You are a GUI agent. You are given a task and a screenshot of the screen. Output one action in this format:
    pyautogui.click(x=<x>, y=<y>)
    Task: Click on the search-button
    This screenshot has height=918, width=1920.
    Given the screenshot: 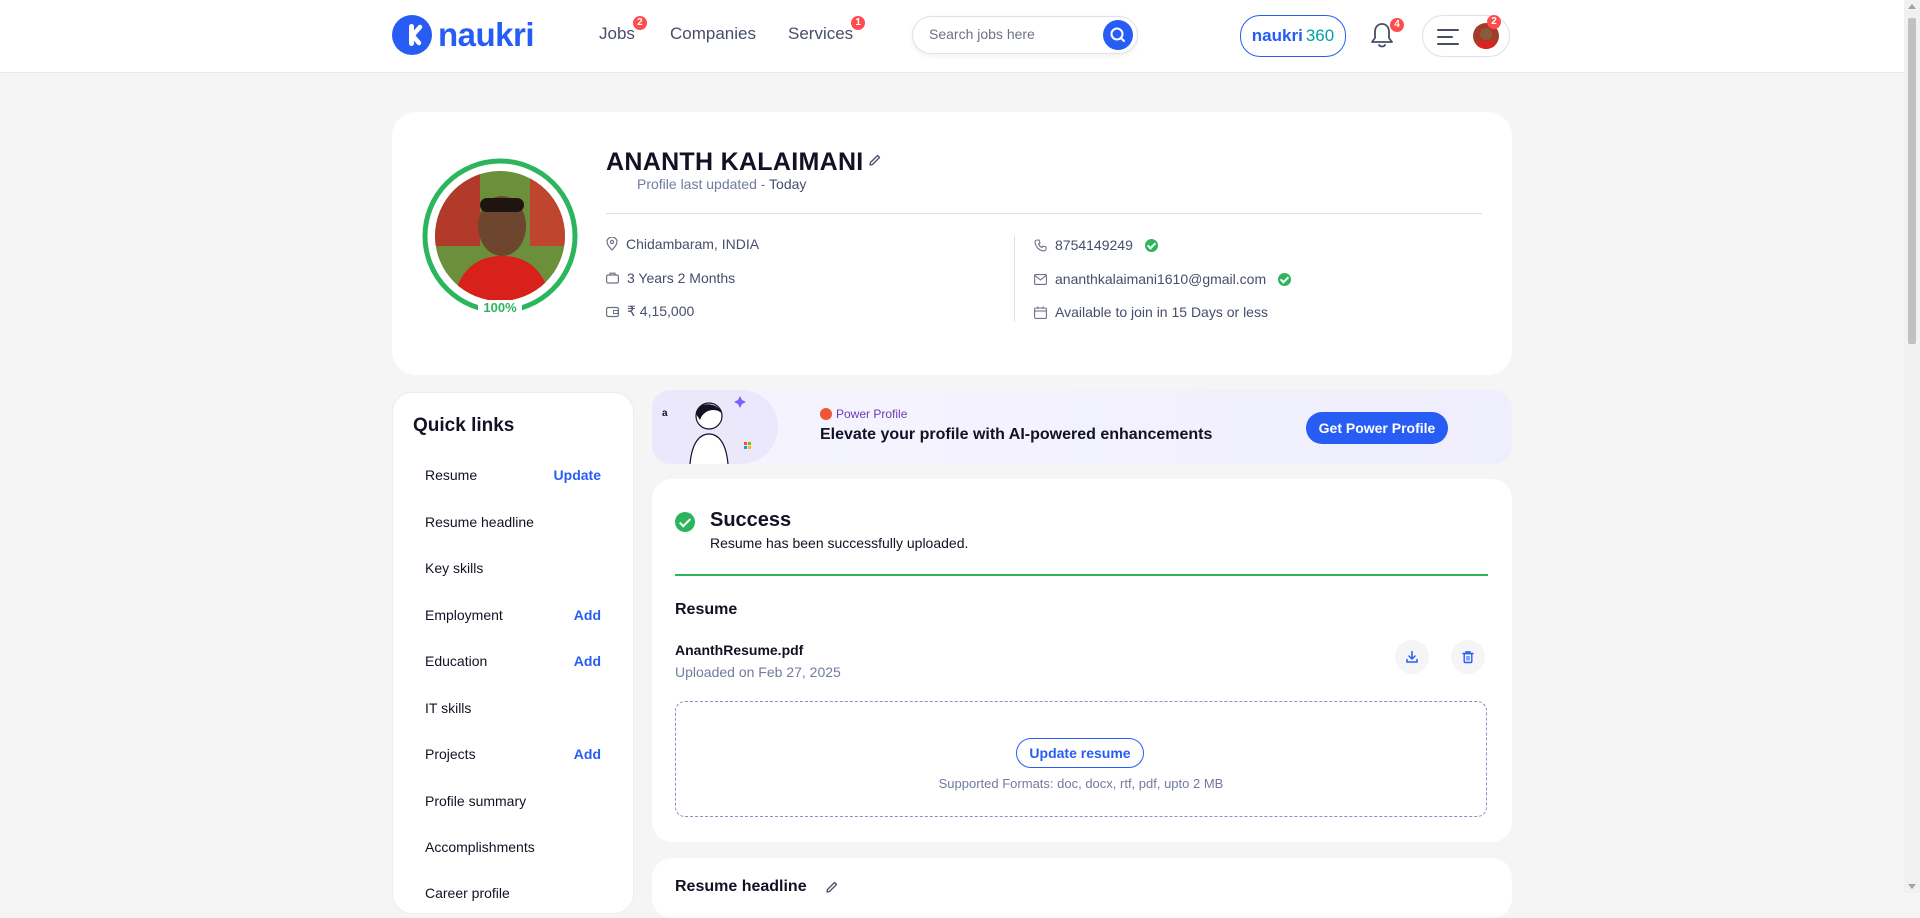 What is the action you would take?
    pyautogui.click(x=1118, y=35)
    